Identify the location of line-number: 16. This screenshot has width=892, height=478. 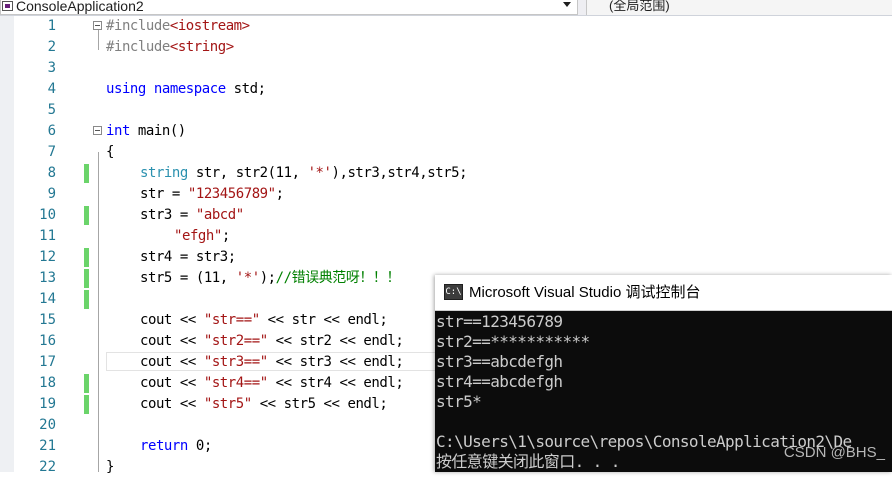
(47, 341).